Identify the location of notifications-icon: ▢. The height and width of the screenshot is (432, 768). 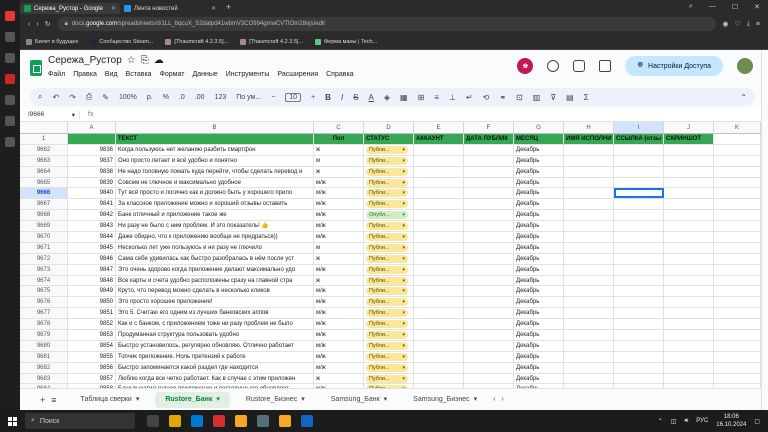
(757, 421).